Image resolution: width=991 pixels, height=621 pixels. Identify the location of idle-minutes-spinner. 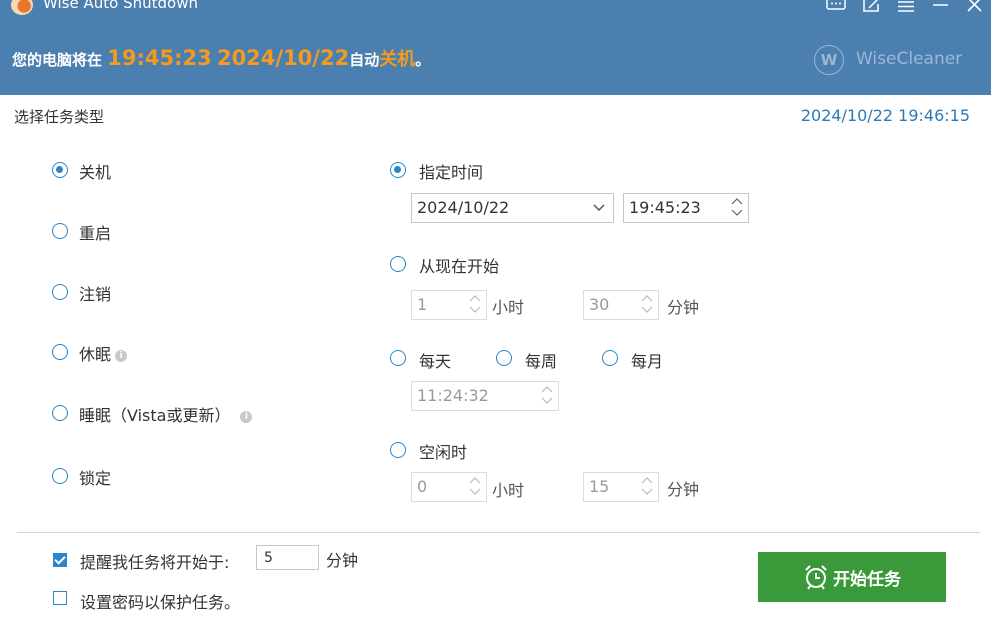
(647, 487).